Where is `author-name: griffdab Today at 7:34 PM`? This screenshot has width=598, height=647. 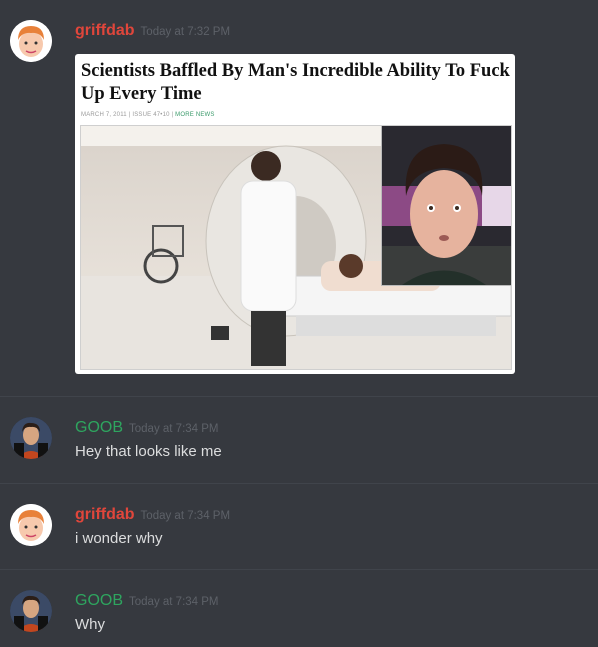 author-name: griffdab Today at 7:34 PM is located at coordinates (152, 515).